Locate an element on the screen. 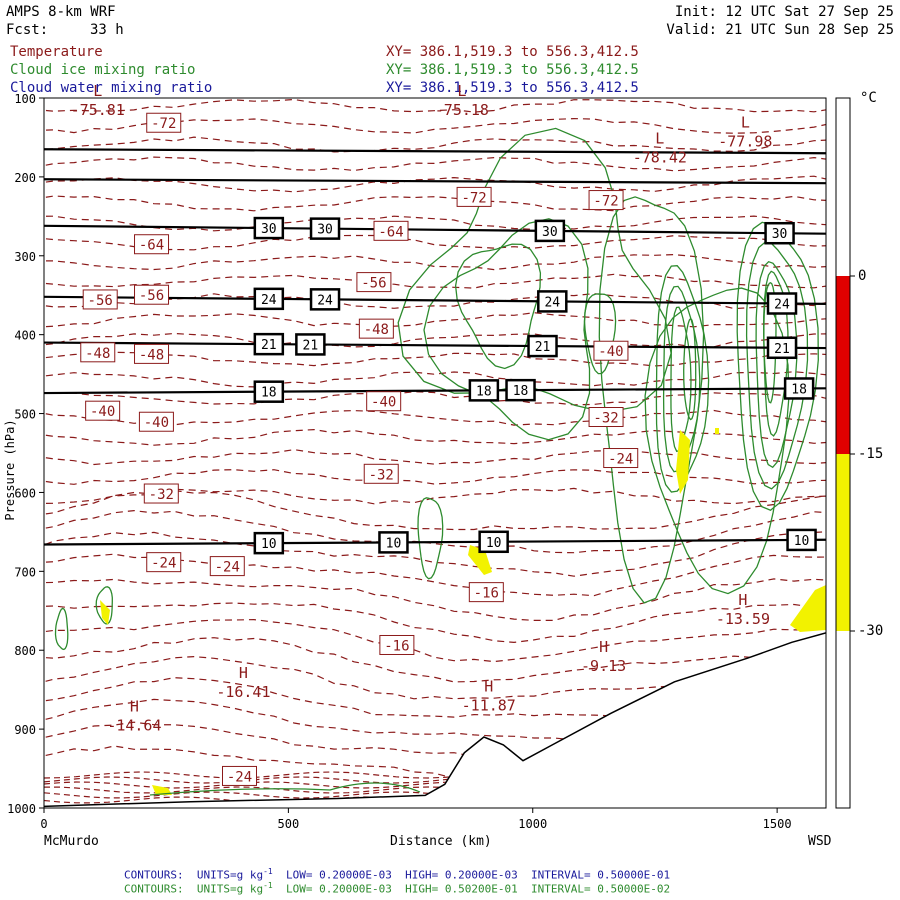 The height and width of the screenshot is (900, 900). y-tick-label: 100 is located at coordinates (25, 99).